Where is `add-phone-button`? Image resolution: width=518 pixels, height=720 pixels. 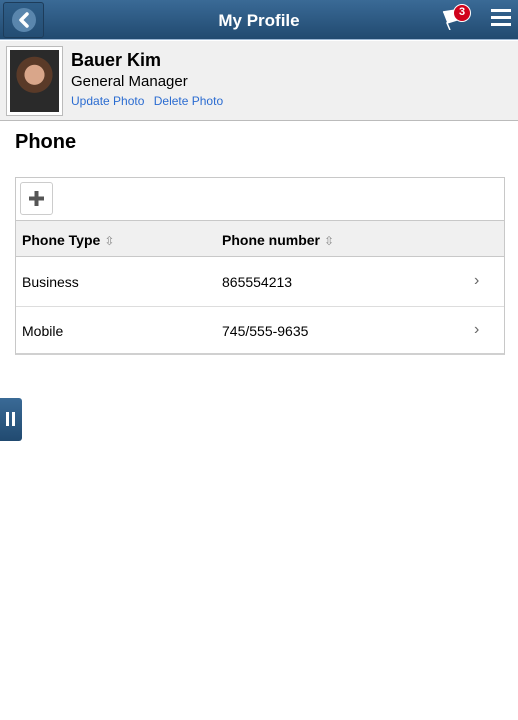 add-phone-button is located at coordinates (36, 198).